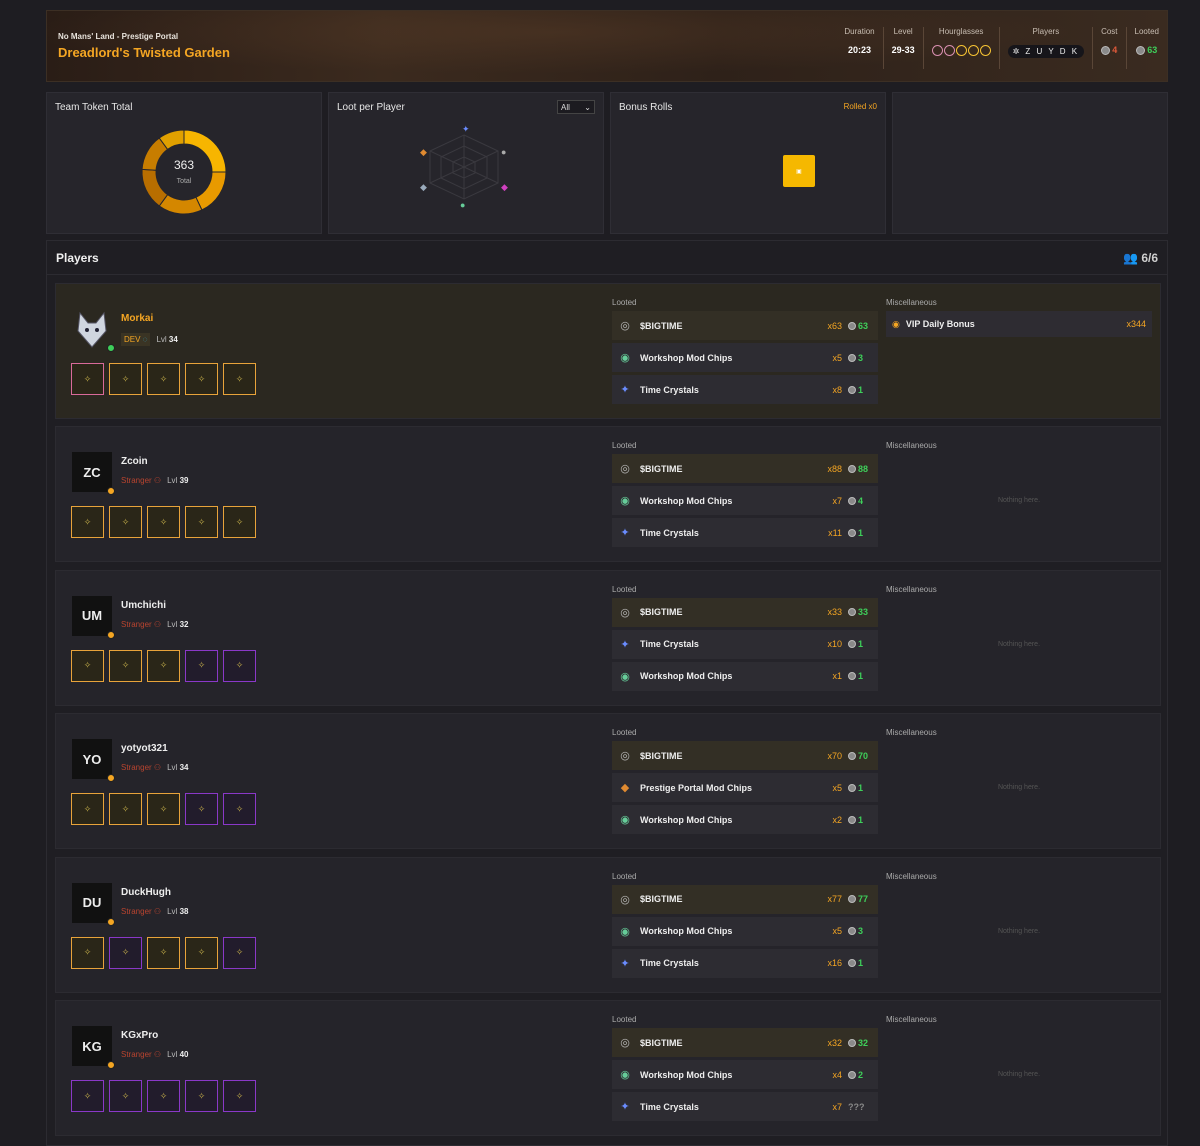  What do you see at coordinates (745, 1074) in the screenshot?
I see `loot-item: ◉ Workshop Mod Chips x4 2` at bounding box center [745, 1074].